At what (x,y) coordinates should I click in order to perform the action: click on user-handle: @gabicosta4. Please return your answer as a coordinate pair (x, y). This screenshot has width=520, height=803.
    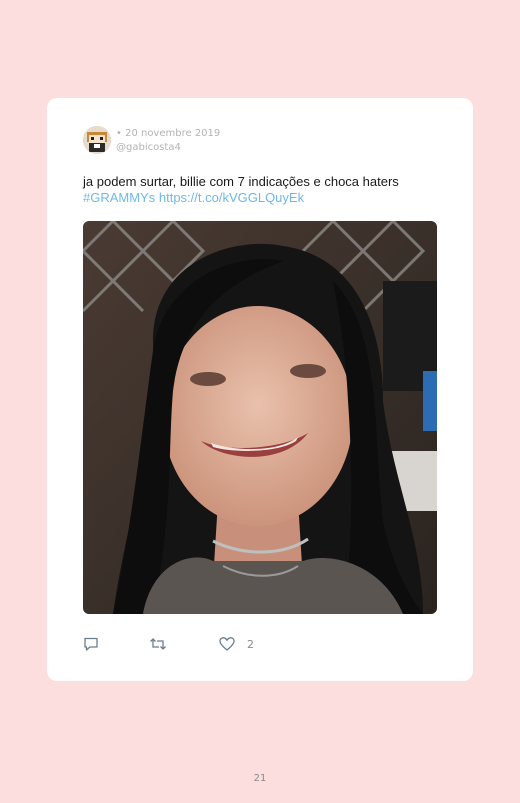
    Looking at the image, I should click on (168, 148).